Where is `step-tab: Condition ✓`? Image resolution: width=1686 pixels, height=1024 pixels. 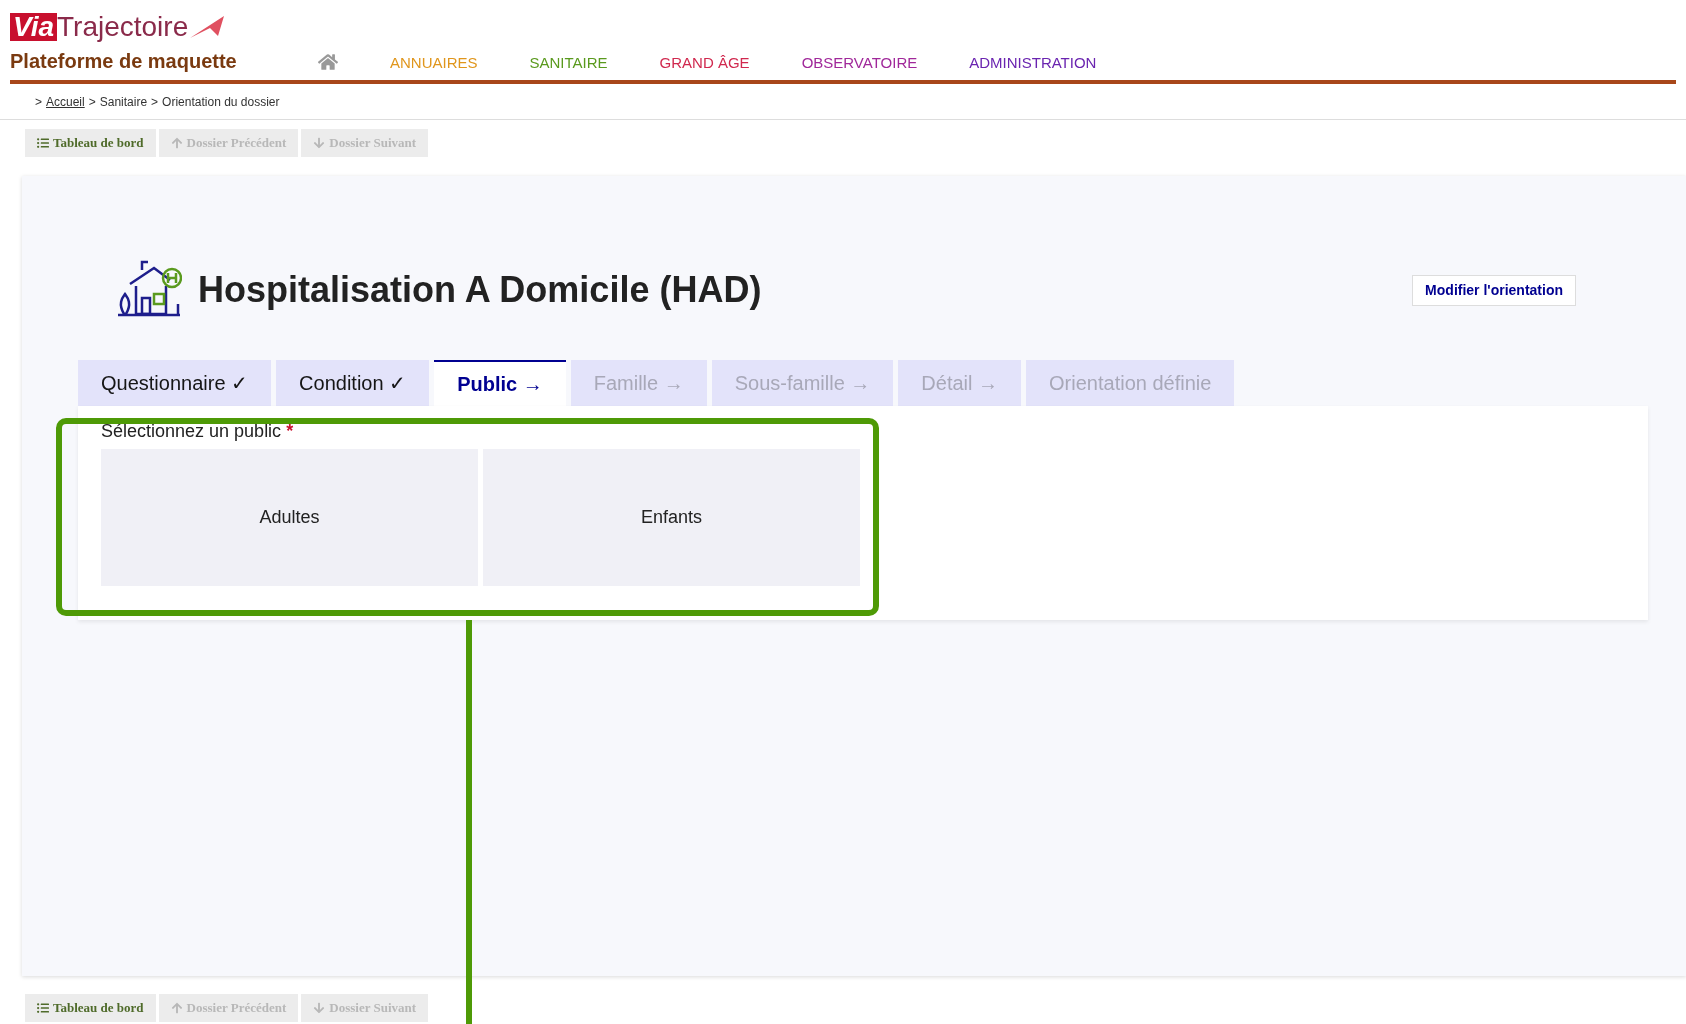 step-tab: Condition ✓ is located at coordinates (353, 383).